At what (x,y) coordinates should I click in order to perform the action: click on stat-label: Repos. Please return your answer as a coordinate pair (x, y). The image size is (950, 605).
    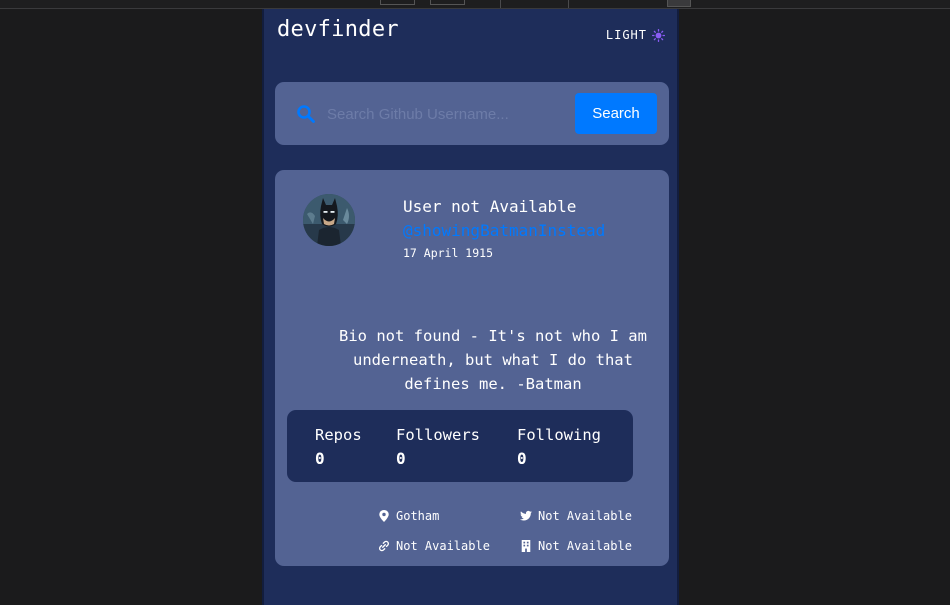
    Looking at the image, I should click on (338, 435).